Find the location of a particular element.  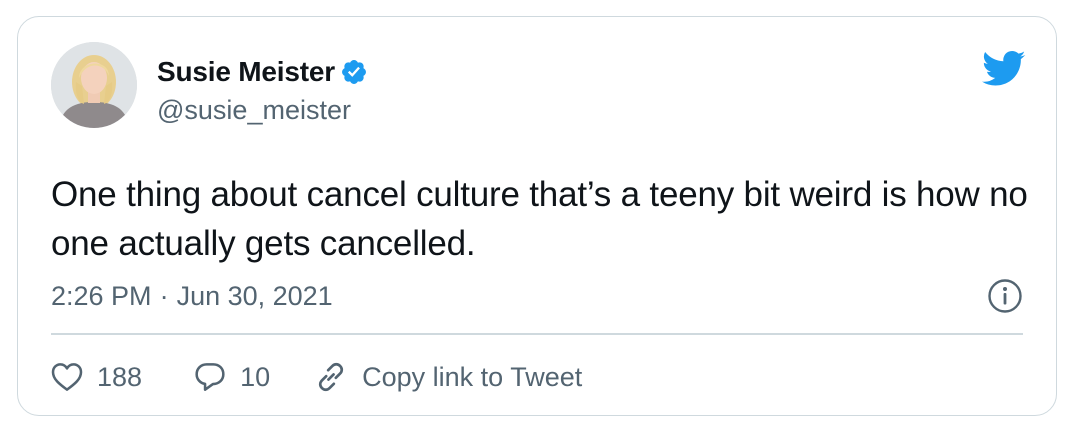

link-icon is located at coordinates (331, 377).